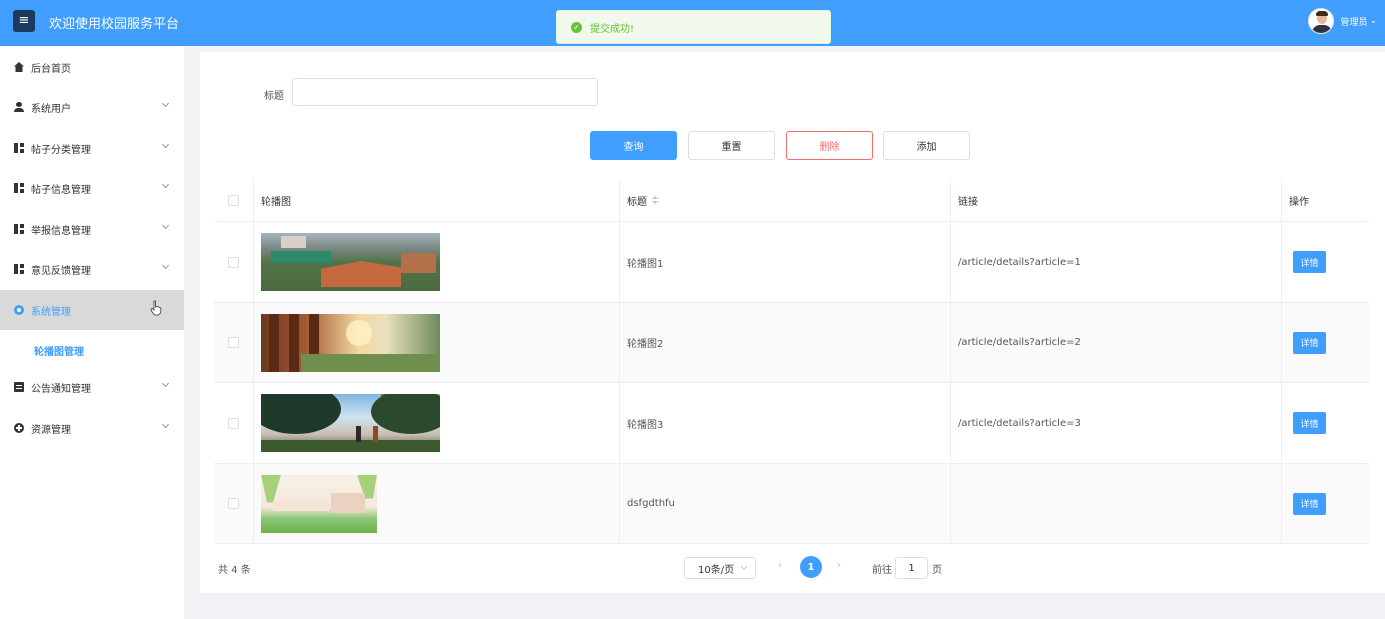  Describe the element at coordinates (655, 200) in the screenshot. I see `sort-icon` at that location.